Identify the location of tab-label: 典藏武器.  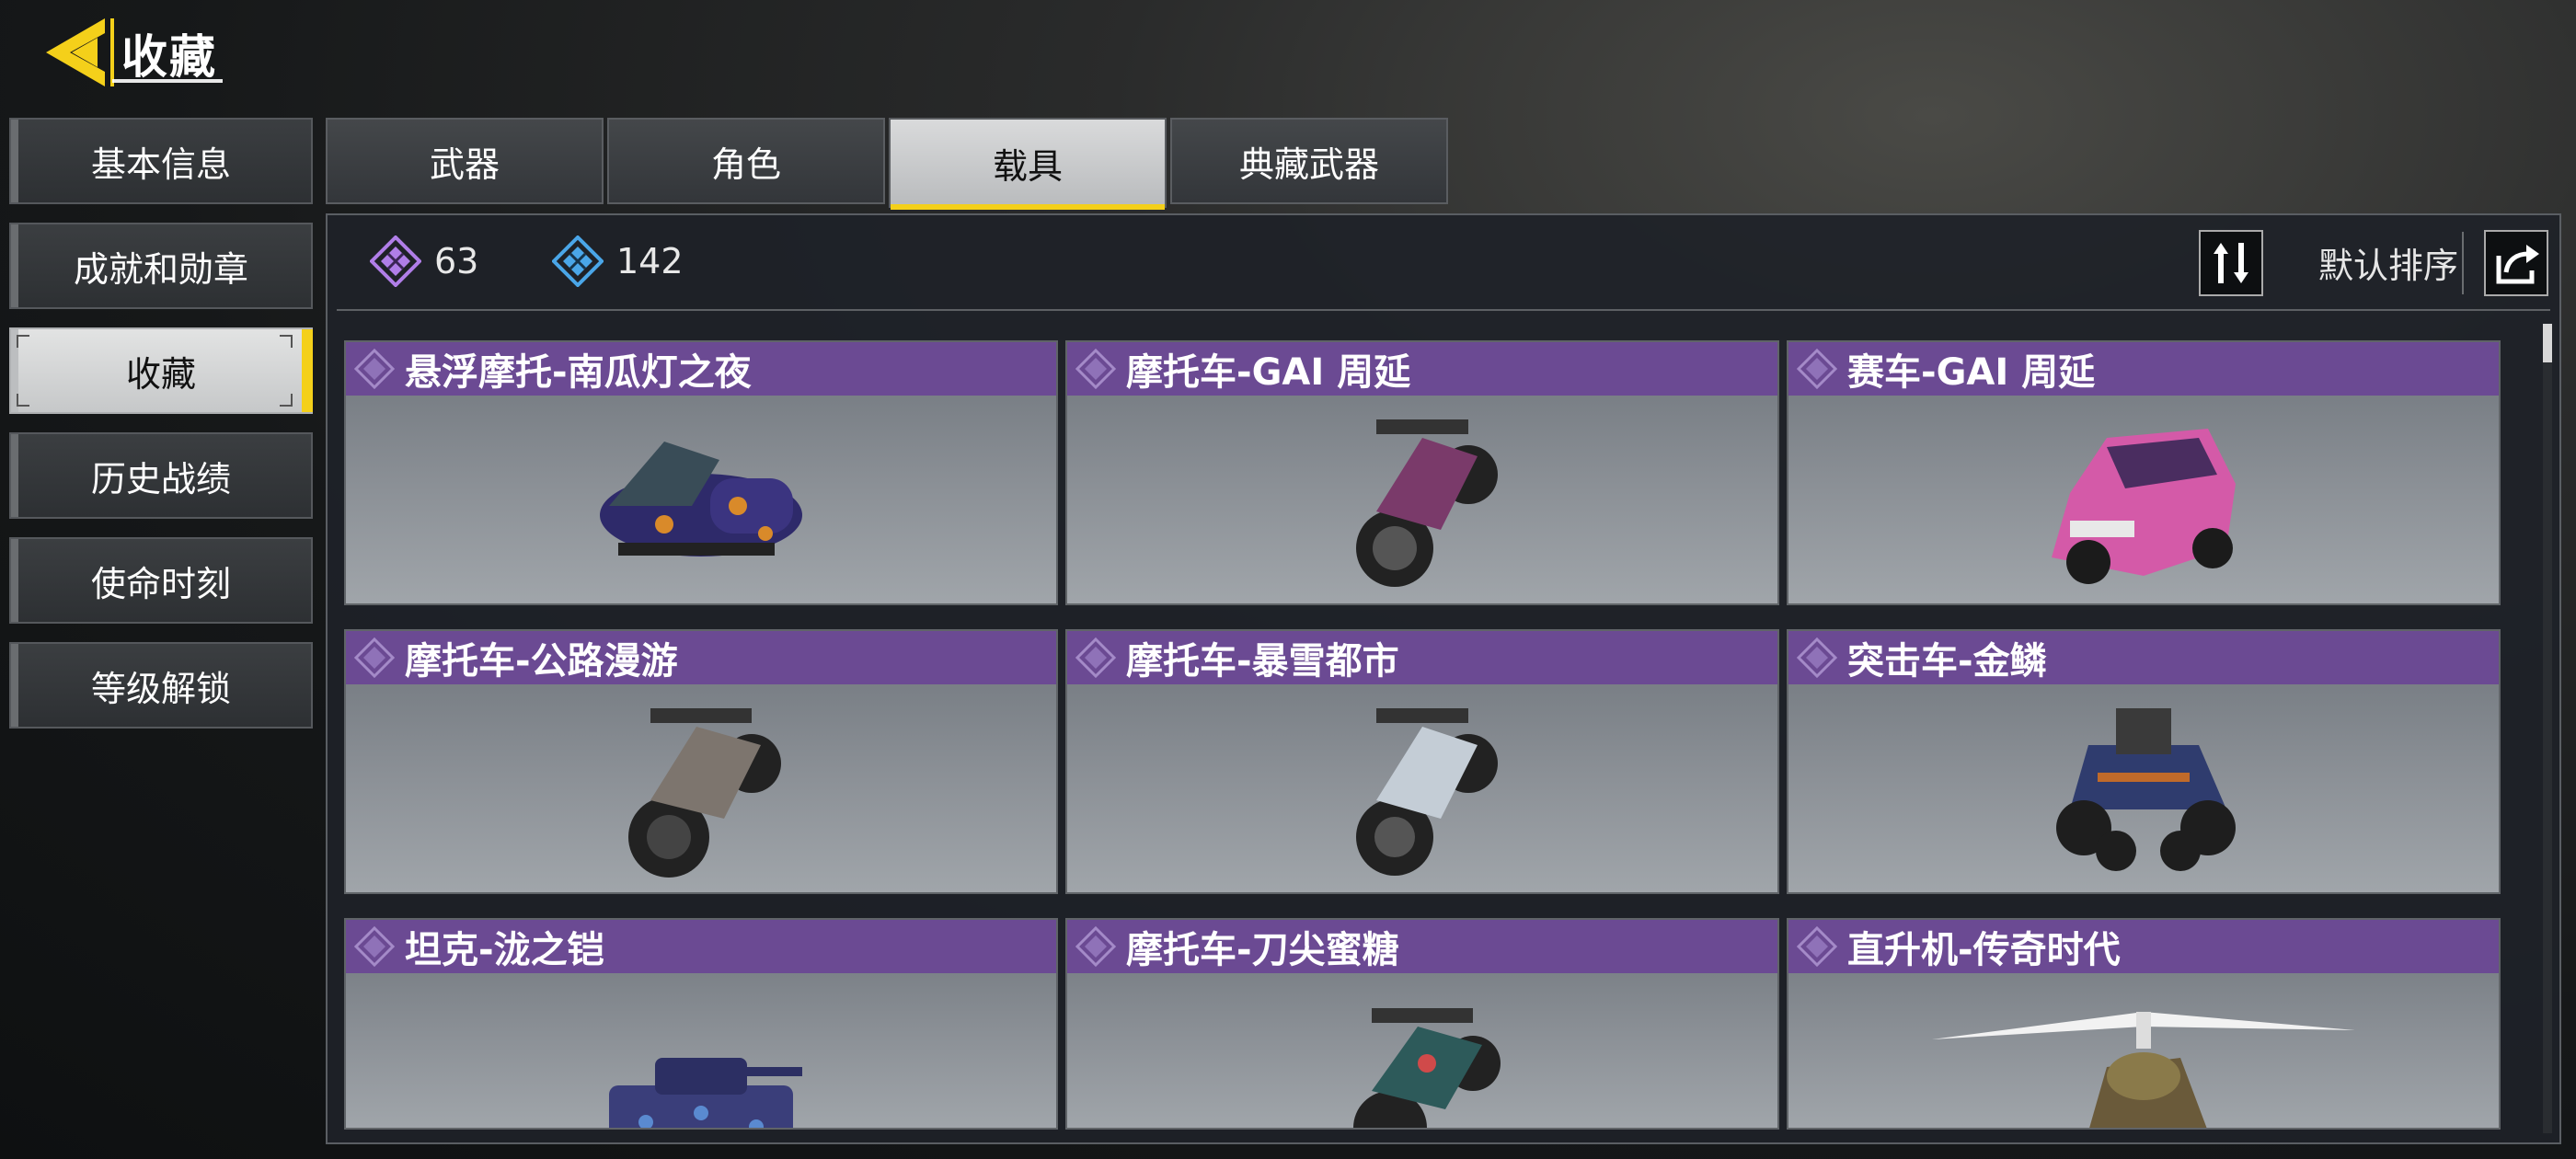
(1308, 164).